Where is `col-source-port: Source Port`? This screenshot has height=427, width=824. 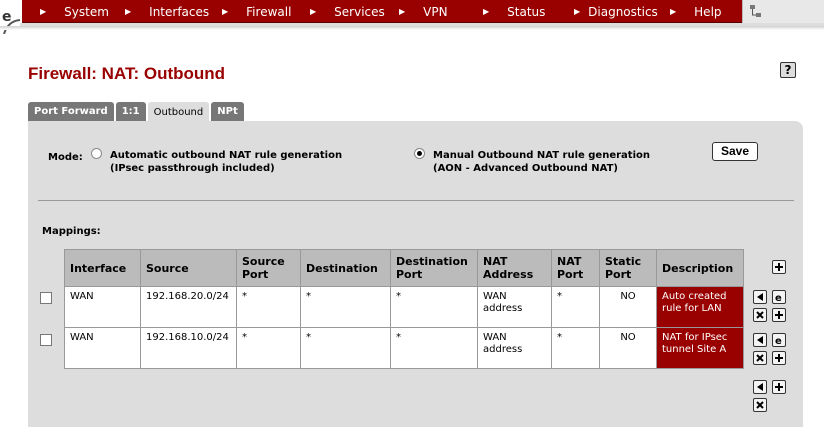 col-source-port: Source Port is located at coordinates (268, 268).